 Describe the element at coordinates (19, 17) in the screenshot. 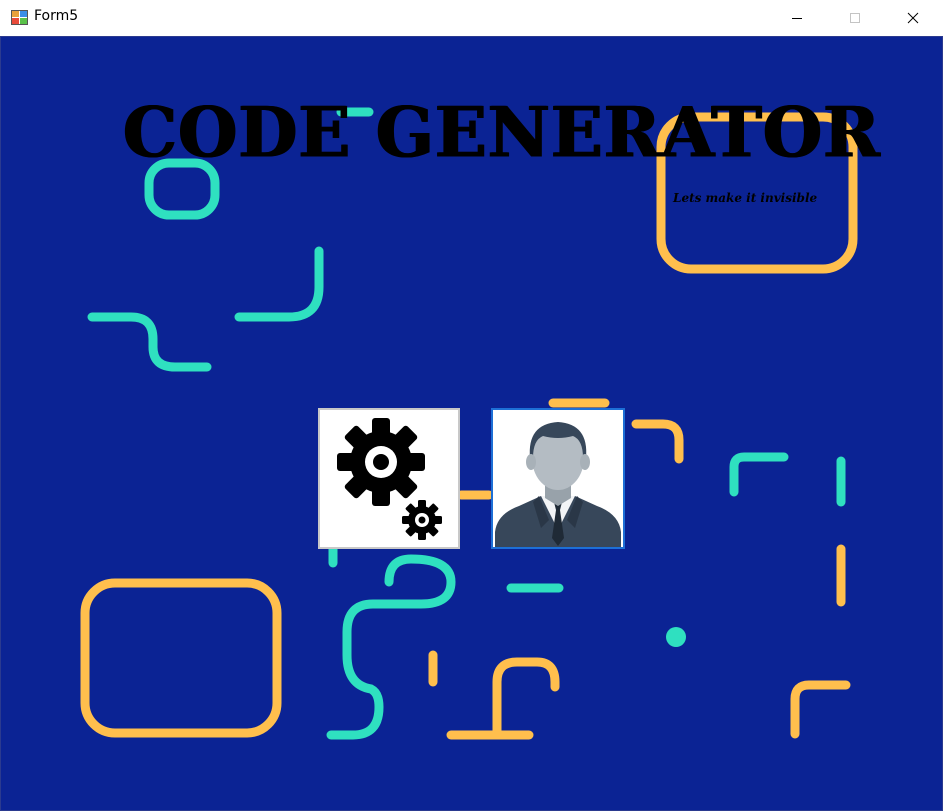

I see `app-icon` at that location.